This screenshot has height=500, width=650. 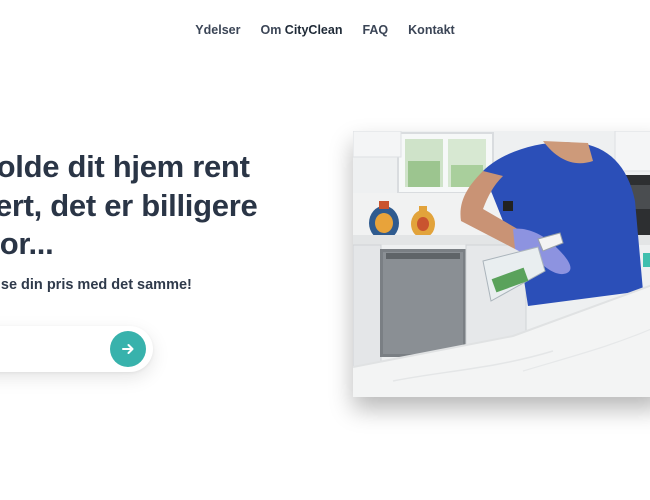 I want to click on hero-subtitle: g se din pris med det samme!, so click(x=96, y=285).